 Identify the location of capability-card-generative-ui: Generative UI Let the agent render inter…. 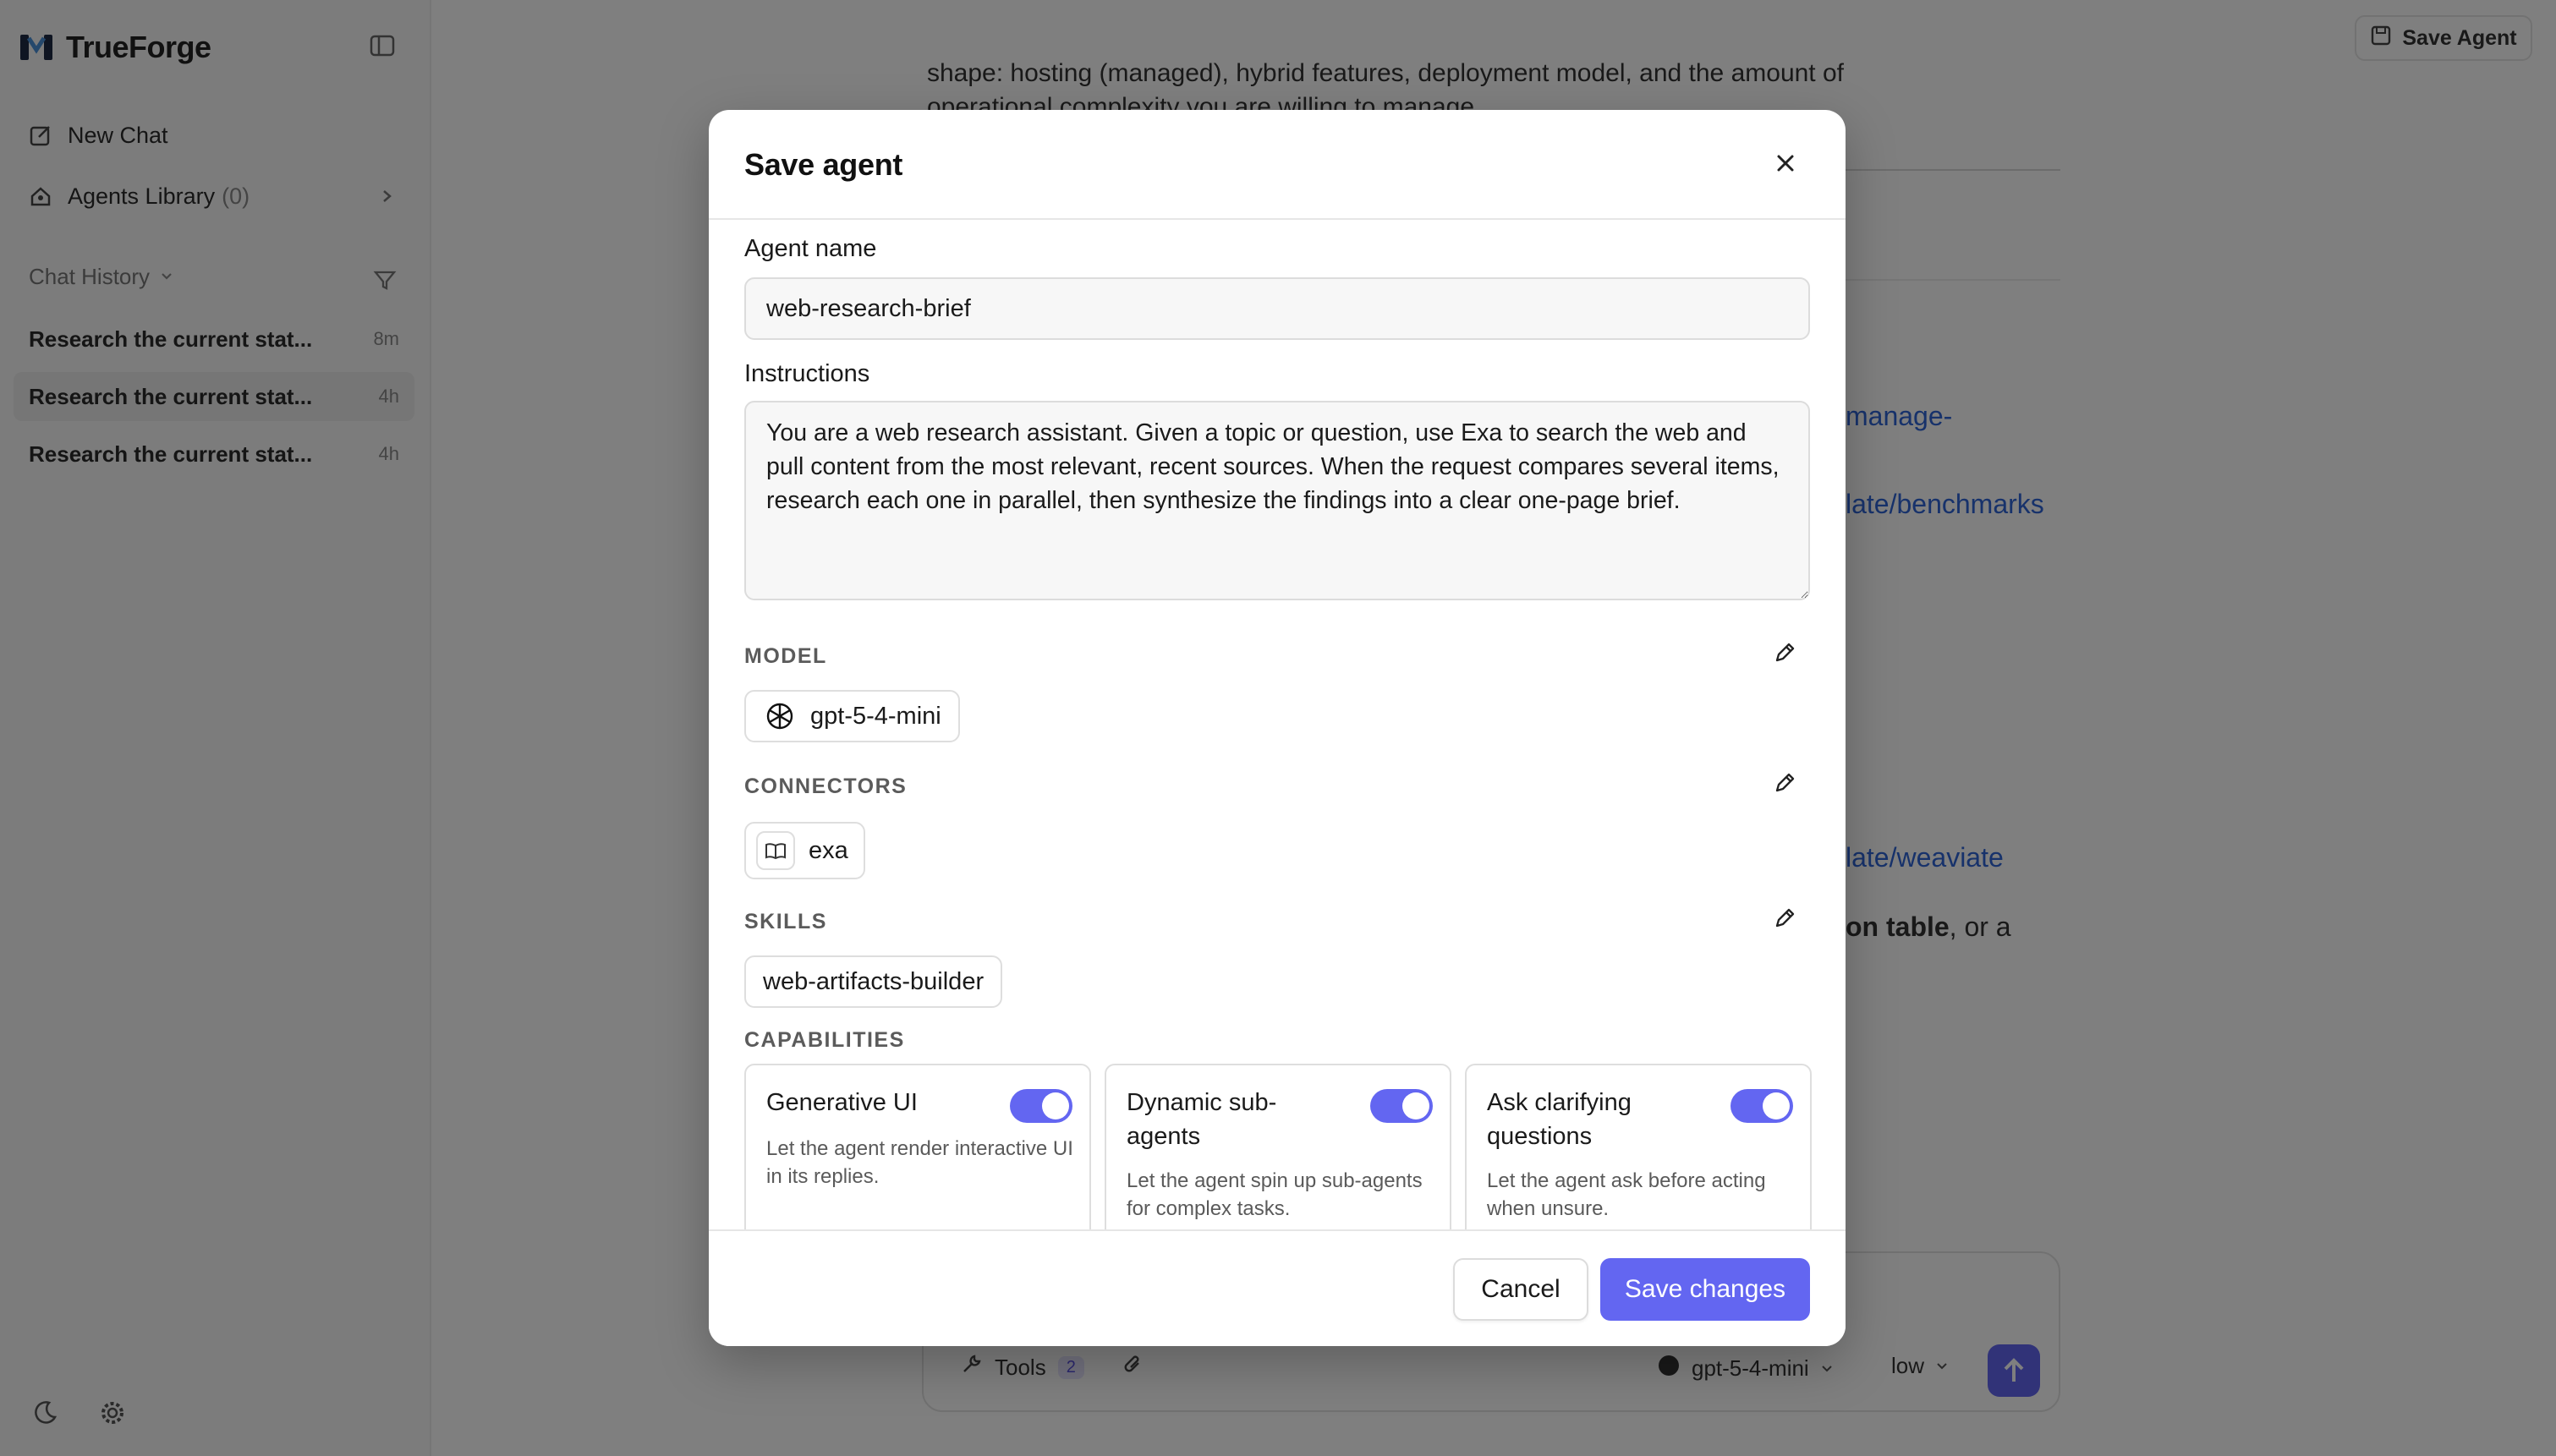
(917, 1157).